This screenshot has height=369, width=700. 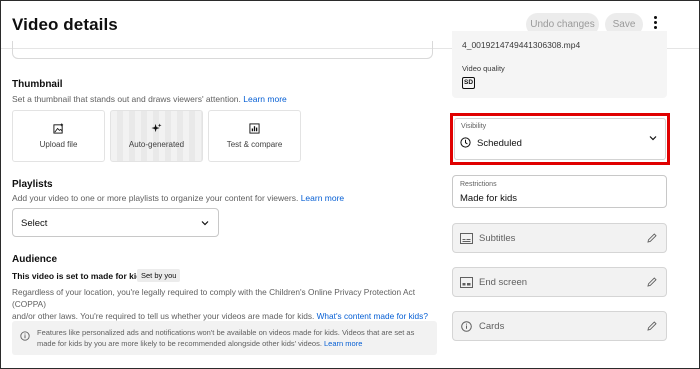 What do you see at coordinates (58, 144) in the screenshot?
I see `upload-file-label: Upload file` at bounding box center [58, 144].